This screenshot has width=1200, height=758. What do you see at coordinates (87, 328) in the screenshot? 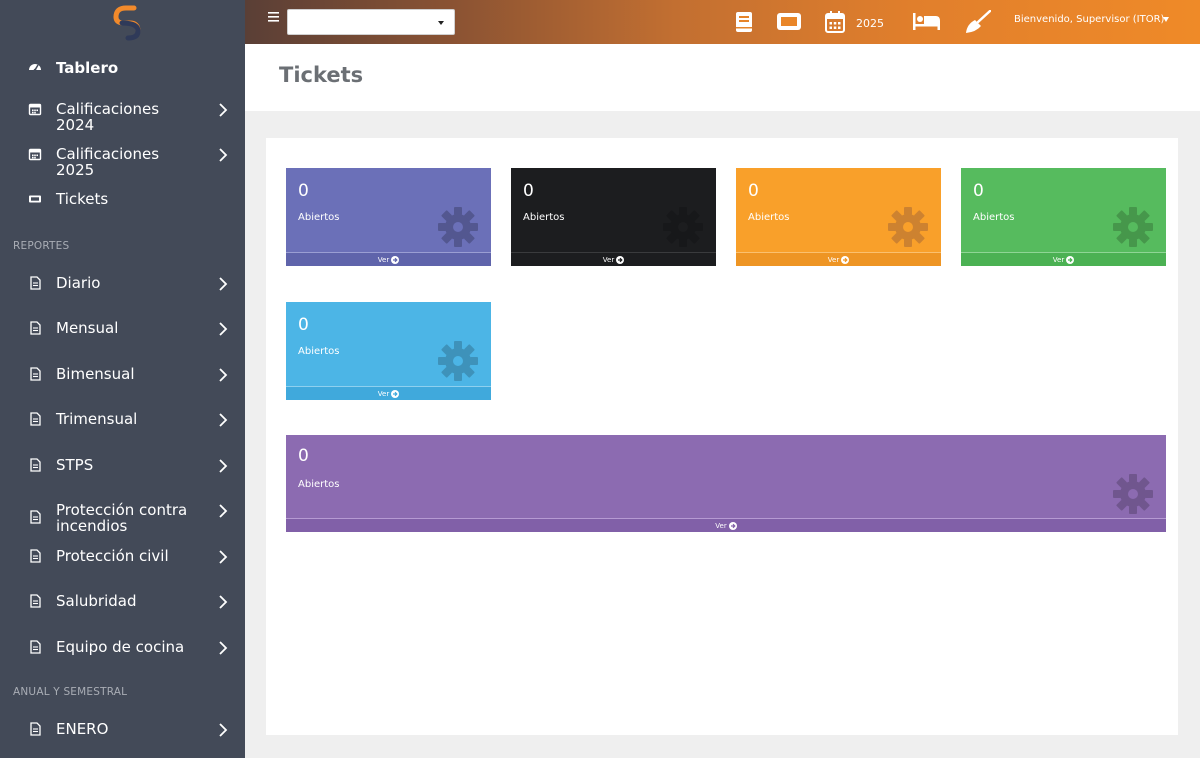
I see `sidebar-item-label: Mensual` at bounding box center [87, 328].